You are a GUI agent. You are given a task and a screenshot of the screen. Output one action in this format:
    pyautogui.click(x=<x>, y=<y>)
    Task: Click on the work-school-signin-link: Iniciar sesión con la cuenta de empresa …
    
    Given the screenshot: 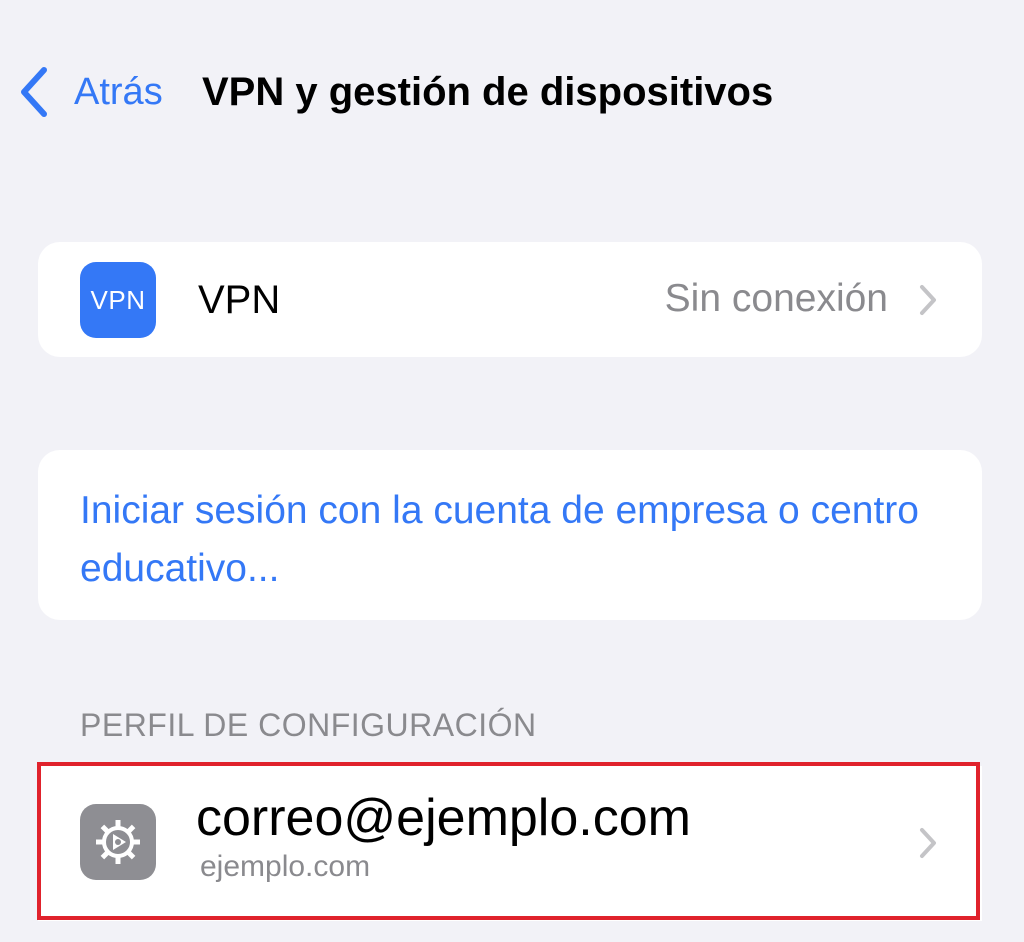 What is the action you would take?
    pyautogui.click(x=510, y=540)
    